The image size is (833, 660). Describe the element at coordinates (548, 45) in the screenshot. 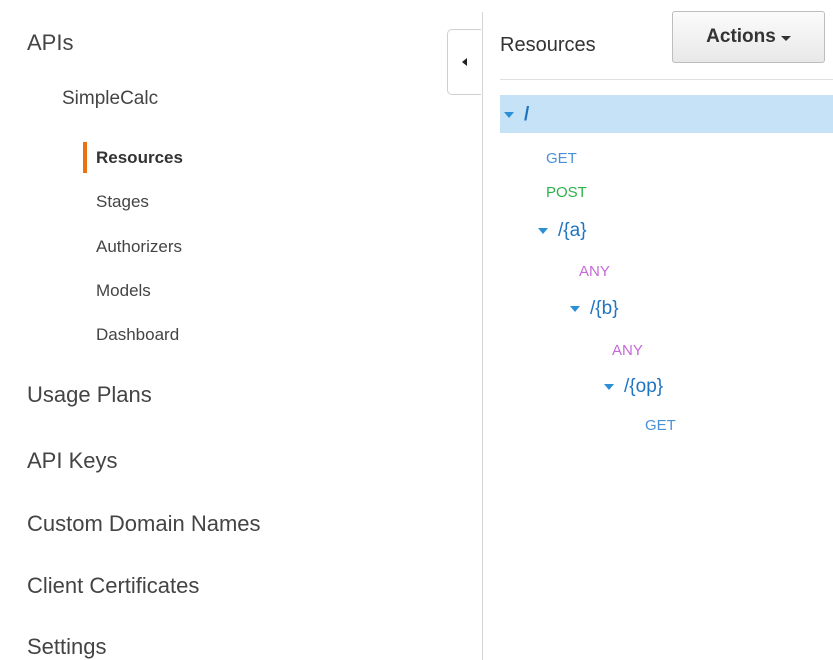

I see `resources-panel-title: Resources` at that location.